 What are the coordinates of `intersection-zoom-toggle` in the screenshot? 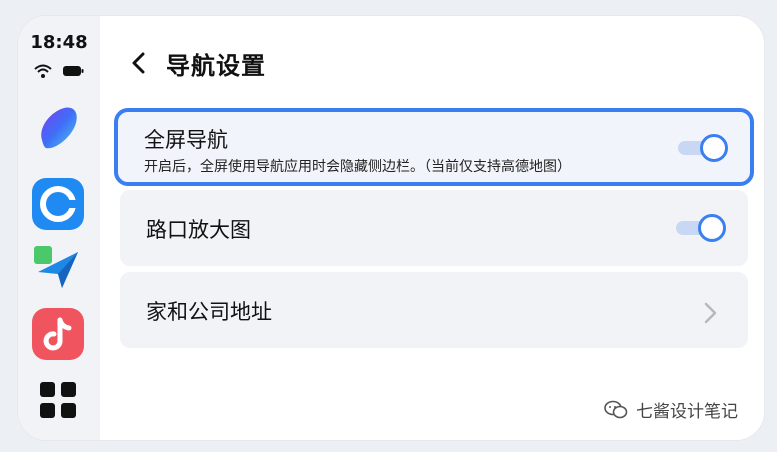 It's located at (701, 228).